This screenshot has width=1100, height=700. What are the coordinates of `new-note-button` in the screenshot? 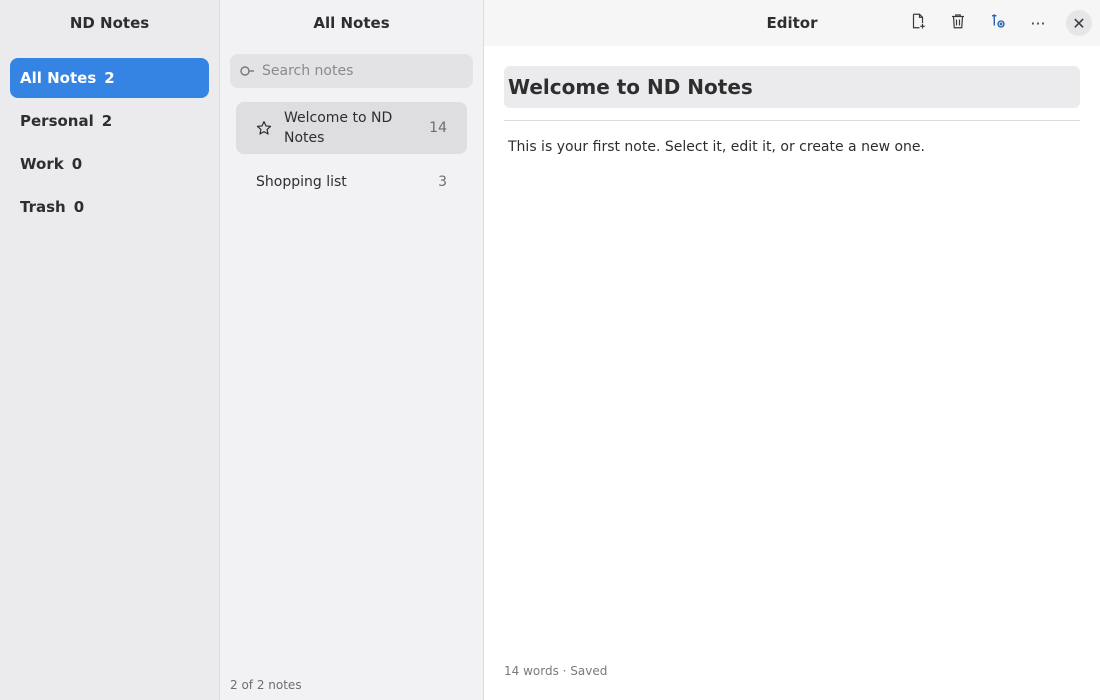 It's located at (918, 23).